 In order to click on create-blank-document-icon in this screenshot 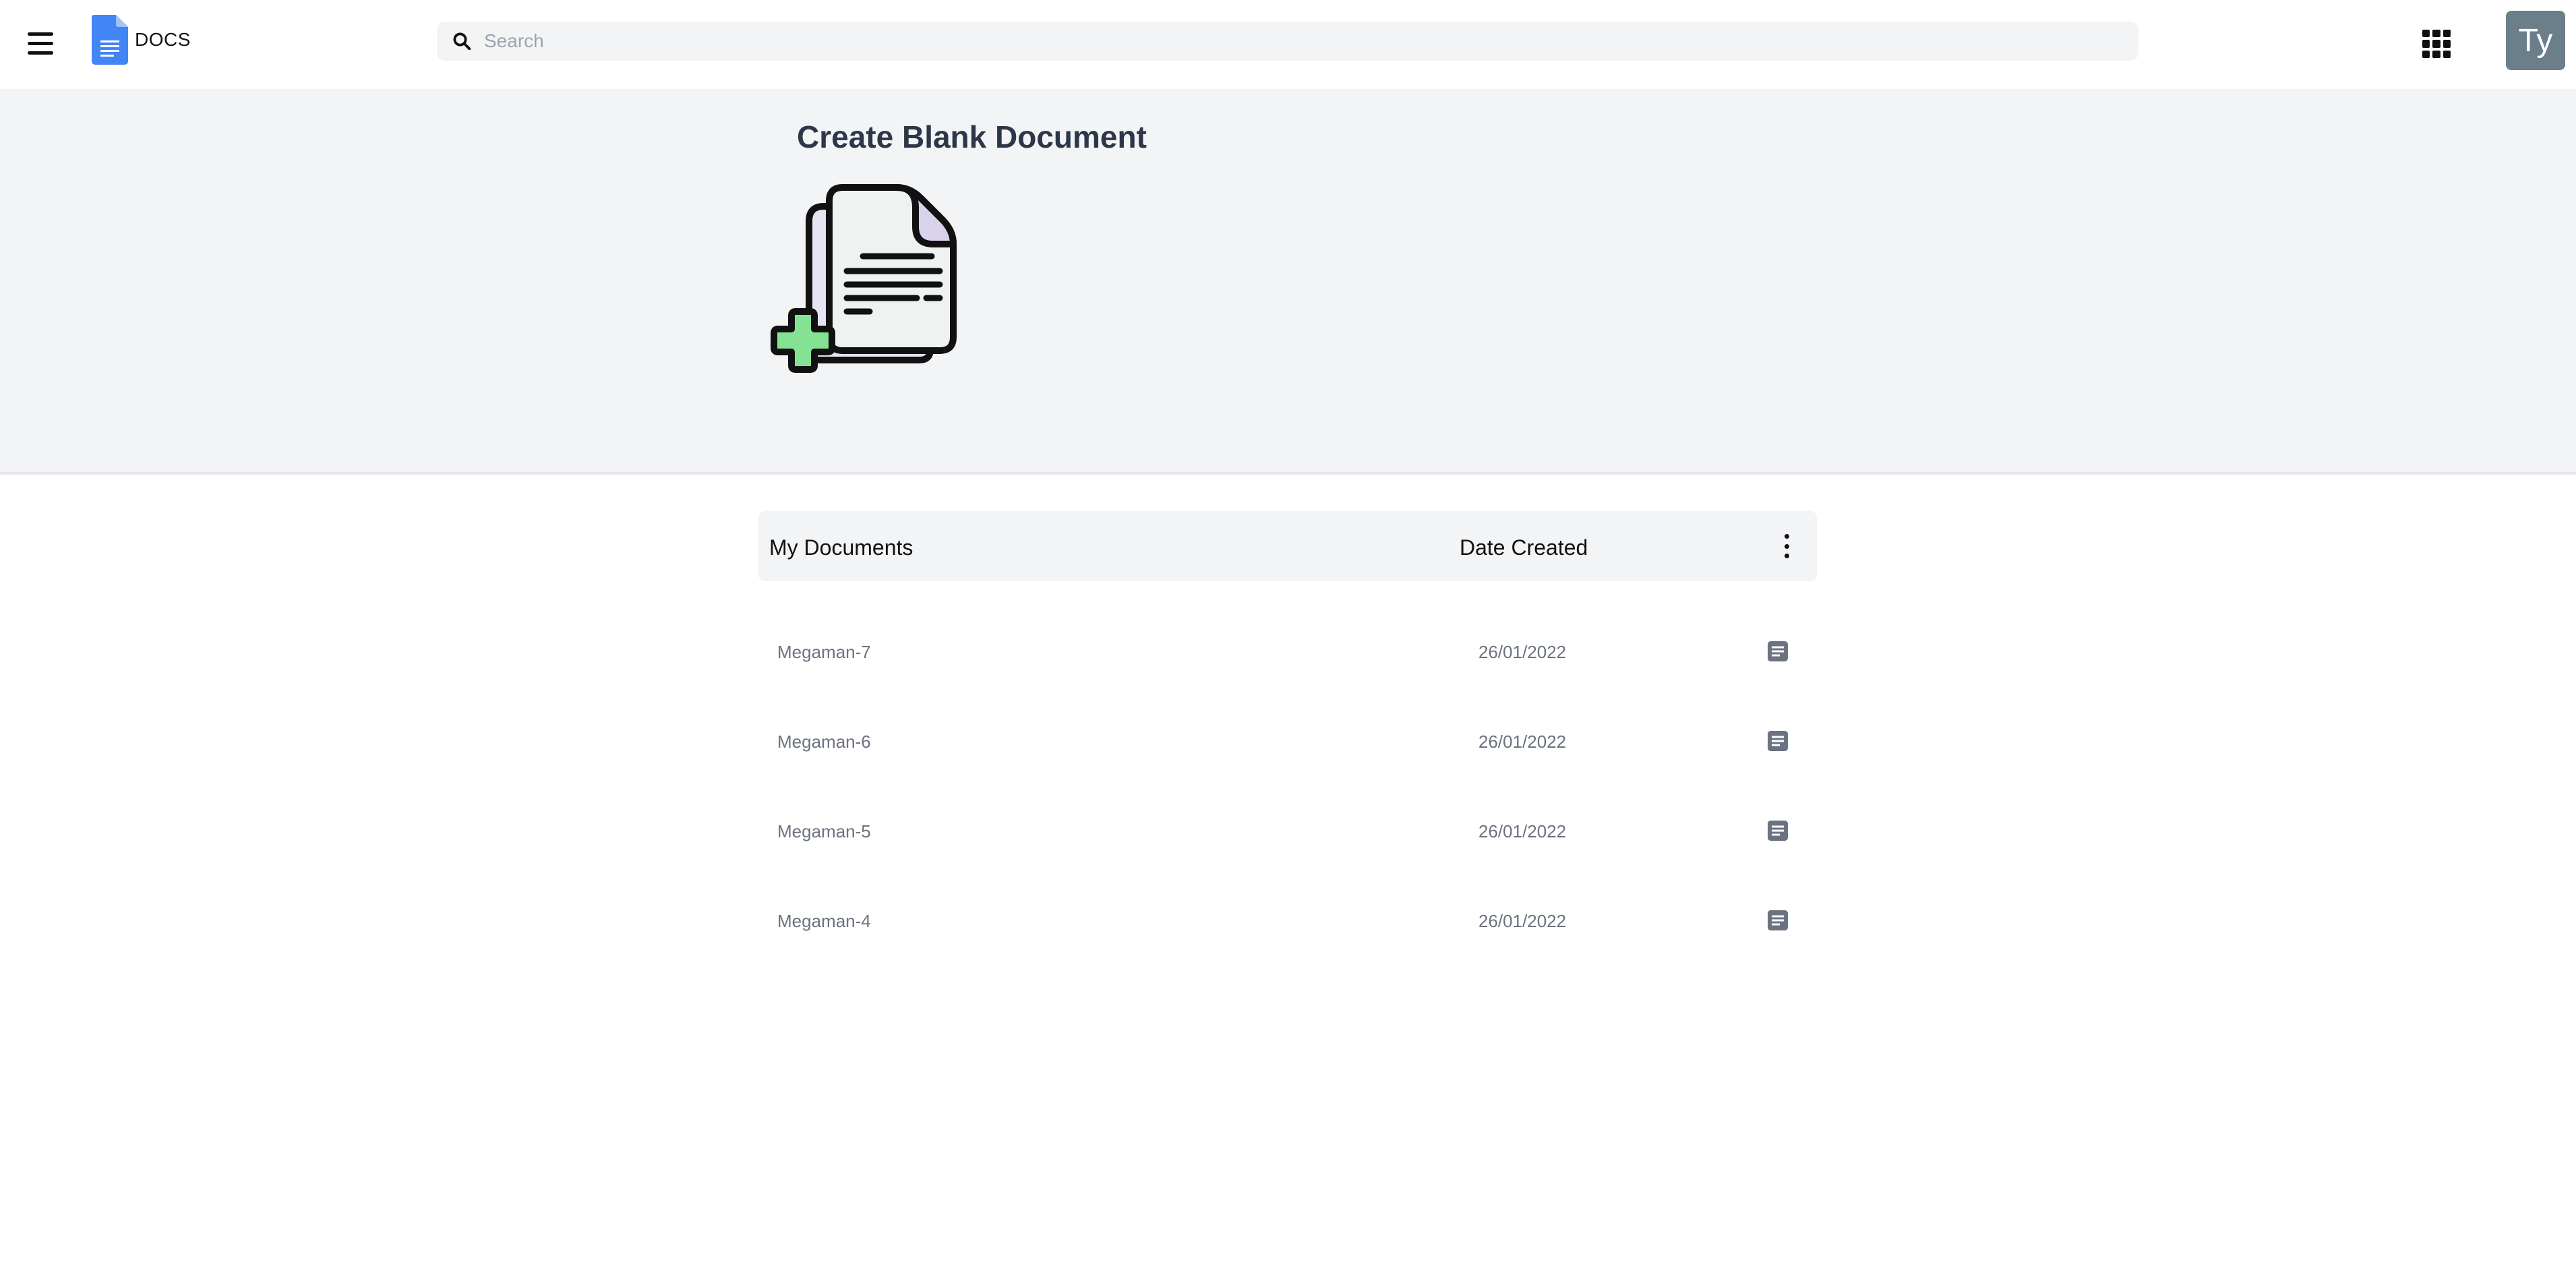, I will do `click(877, 302)`.